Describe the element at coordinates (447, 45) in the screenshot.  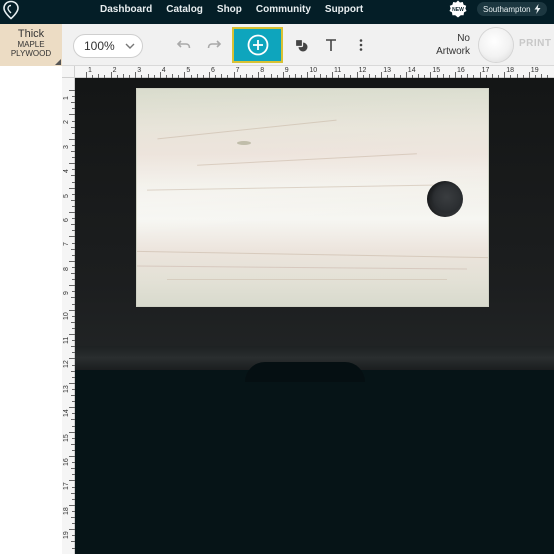
I see `artwork-status: No Artwork` at that location.